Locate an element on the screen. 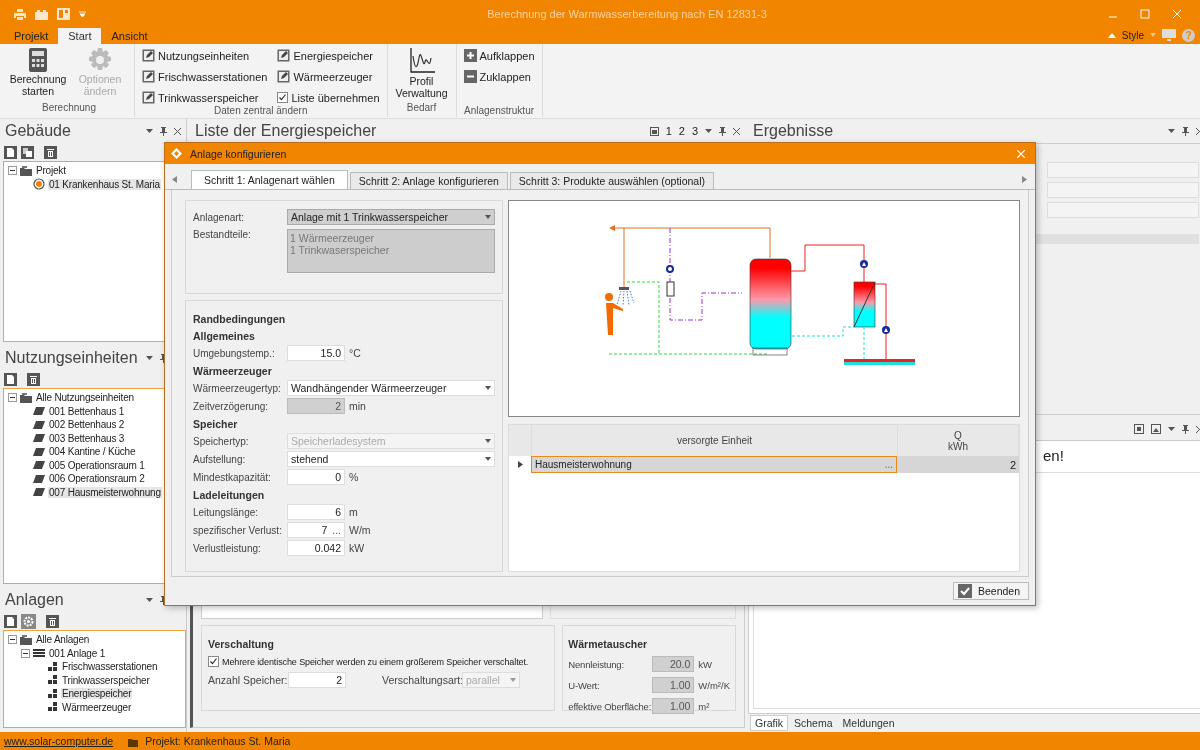 The height and width of the screenshot is (750, 1200). message-text: en! is located at coordinates (1053, 455).